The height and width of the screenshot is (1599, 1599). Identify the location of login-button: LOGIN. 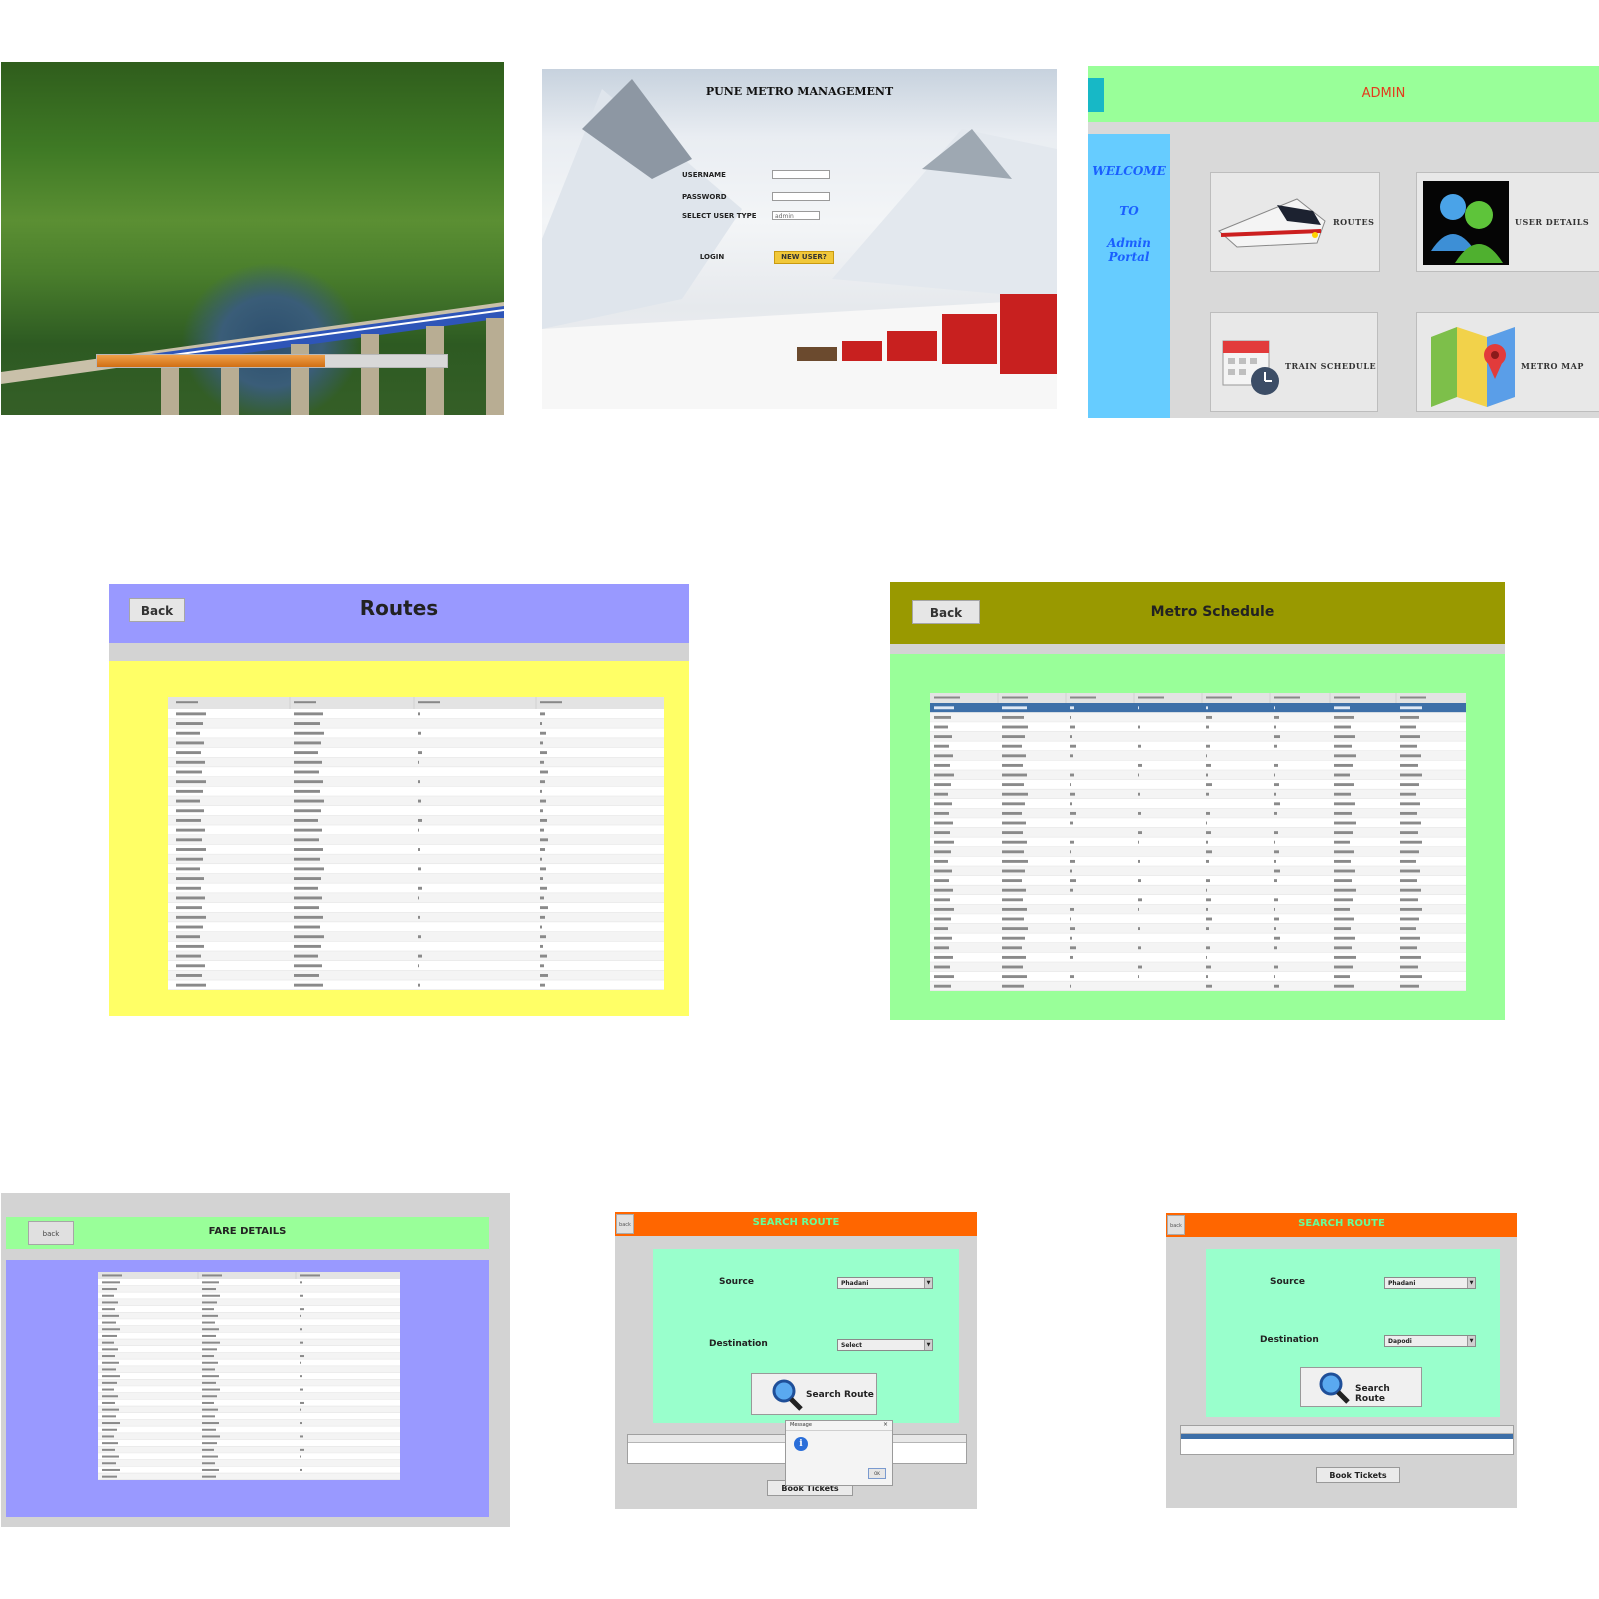
(712, 257).